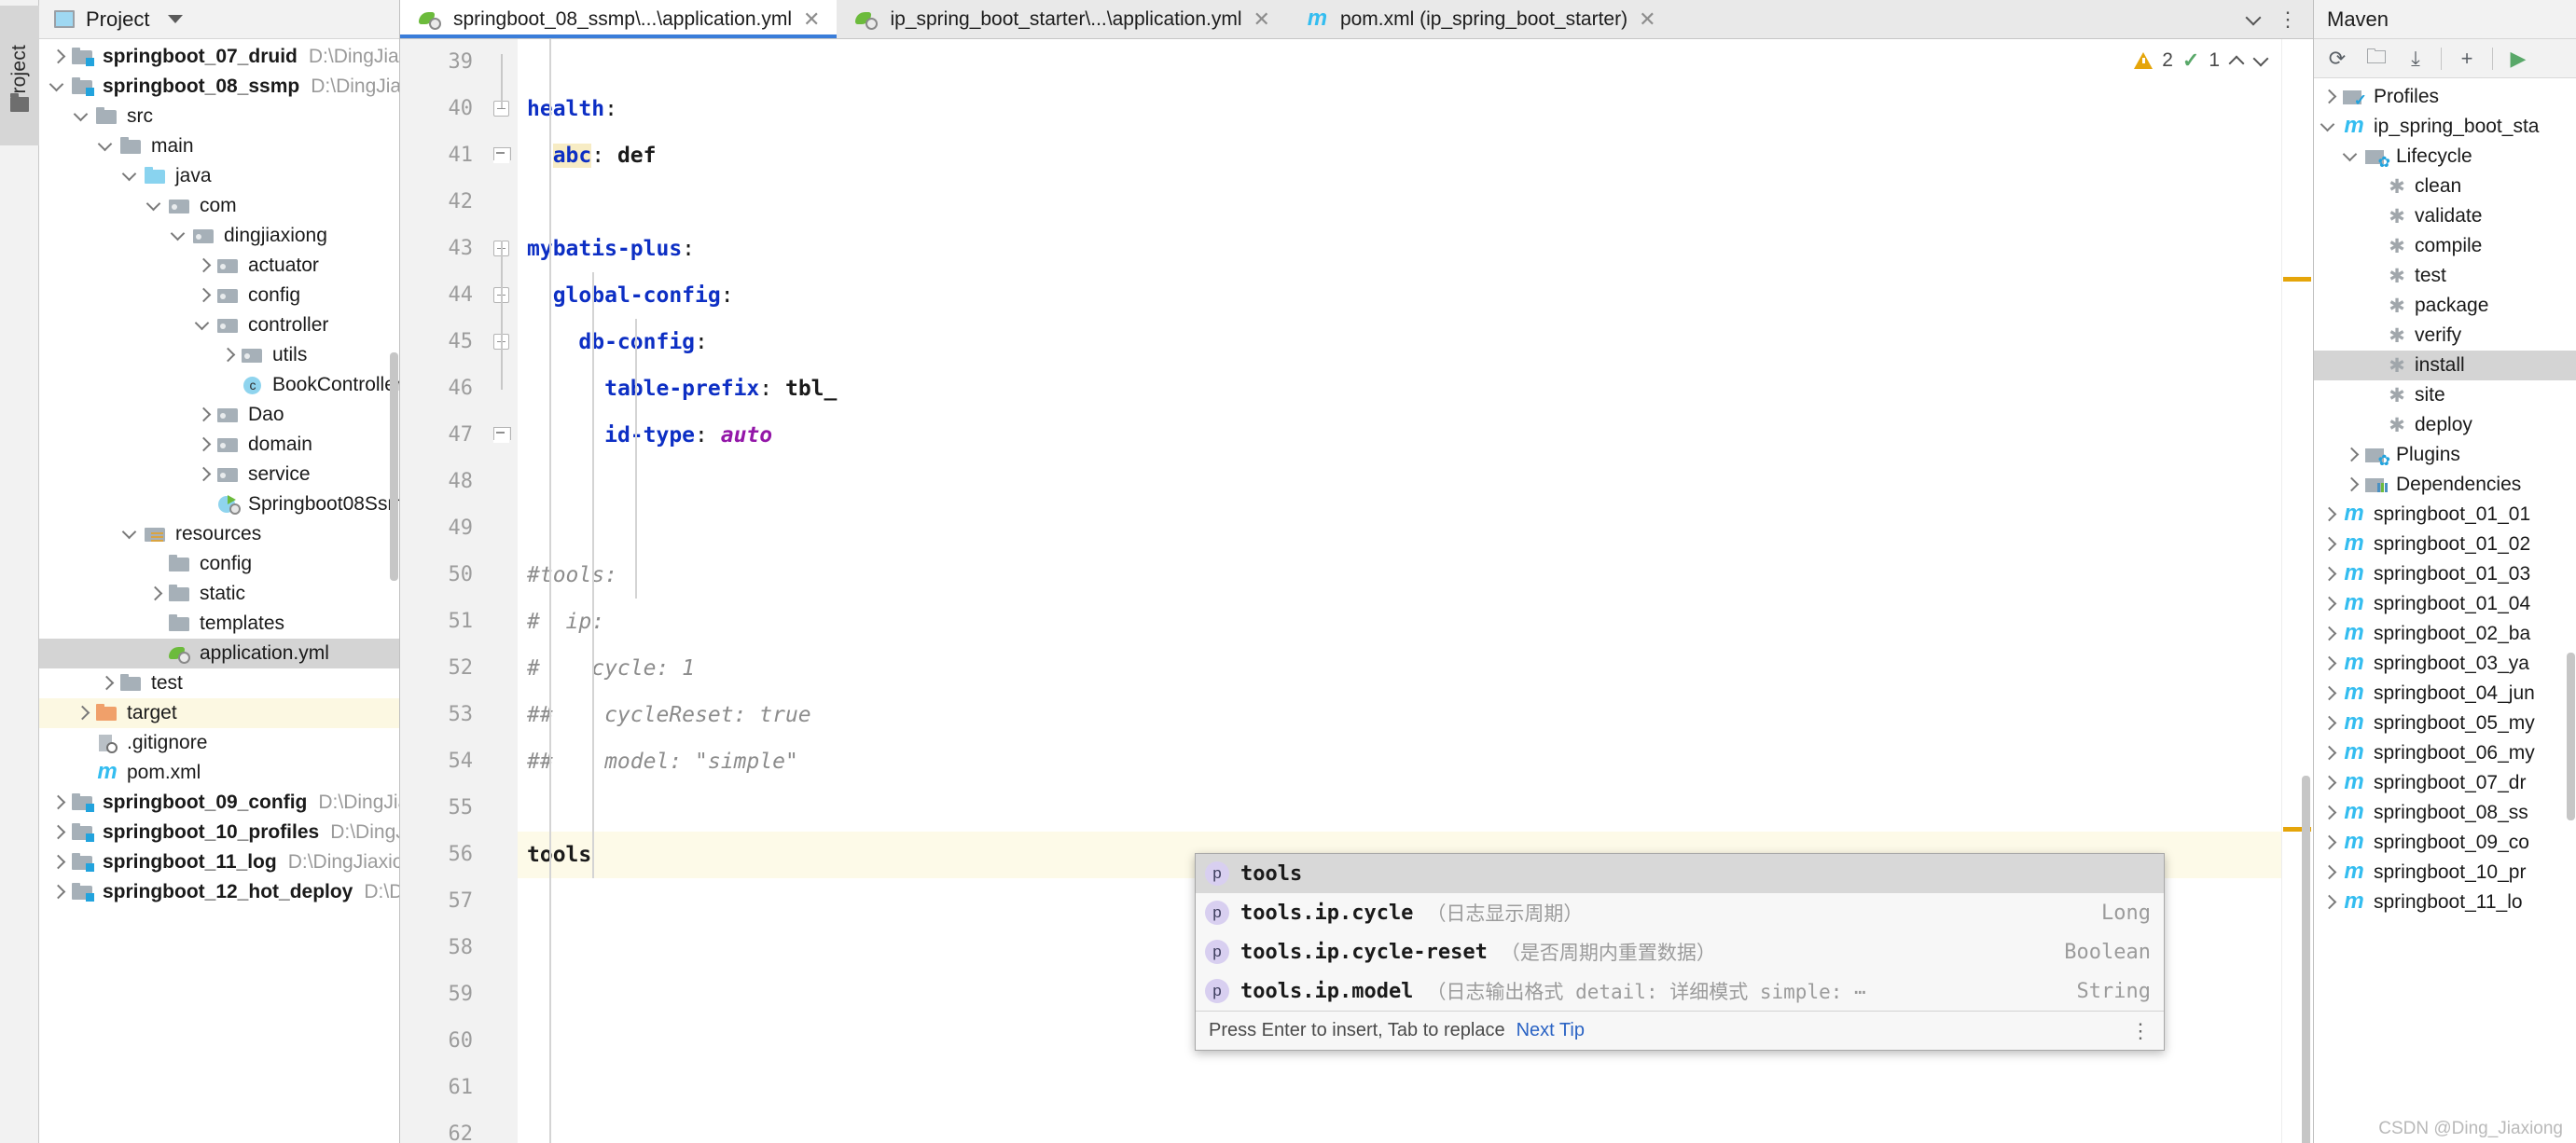 Image resolution: width=2576 pixels, height=1143 pixels. What do you see at coordinates (2297, 279) in the screenshot?
I see `warning-marker` at bounding box center [2297, 279].